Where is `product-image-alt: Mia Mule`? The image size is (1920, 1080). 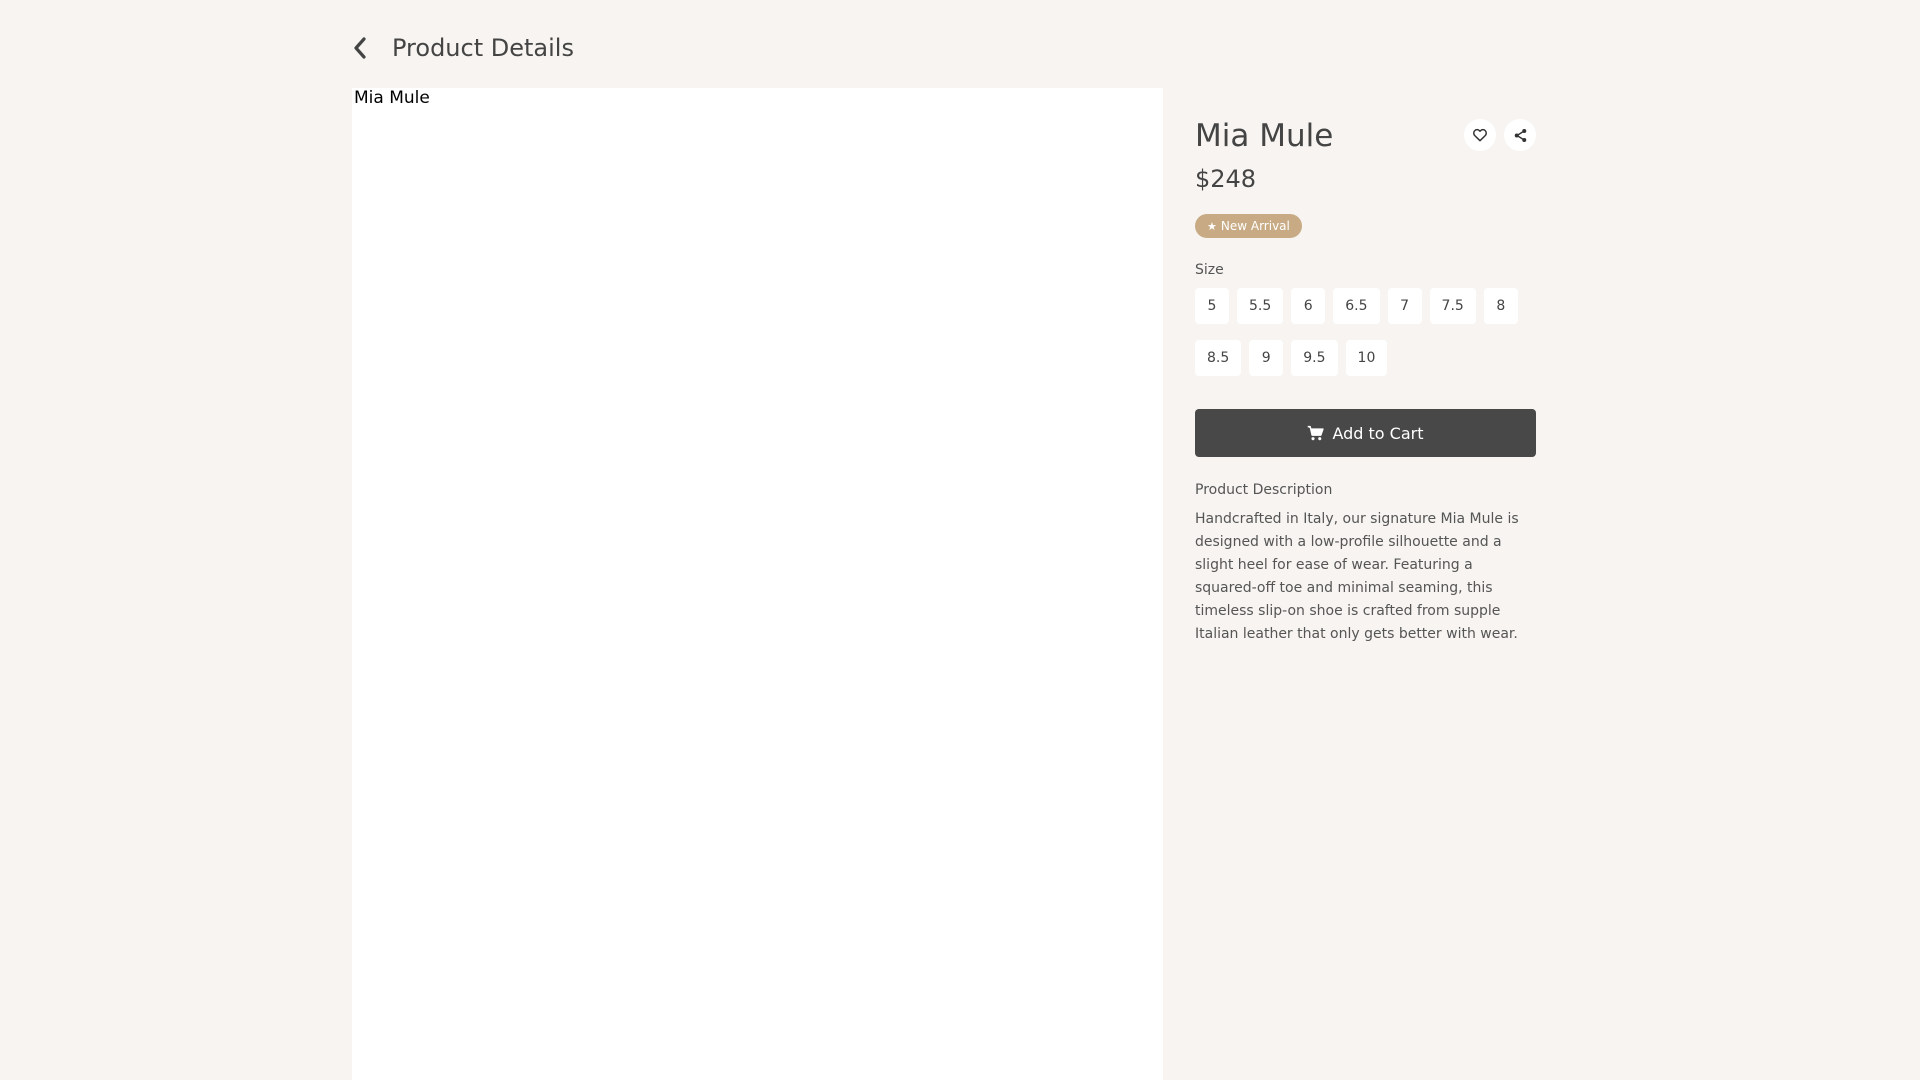 product-image-alt: Mia Mule is located at coordinates (392, 98).